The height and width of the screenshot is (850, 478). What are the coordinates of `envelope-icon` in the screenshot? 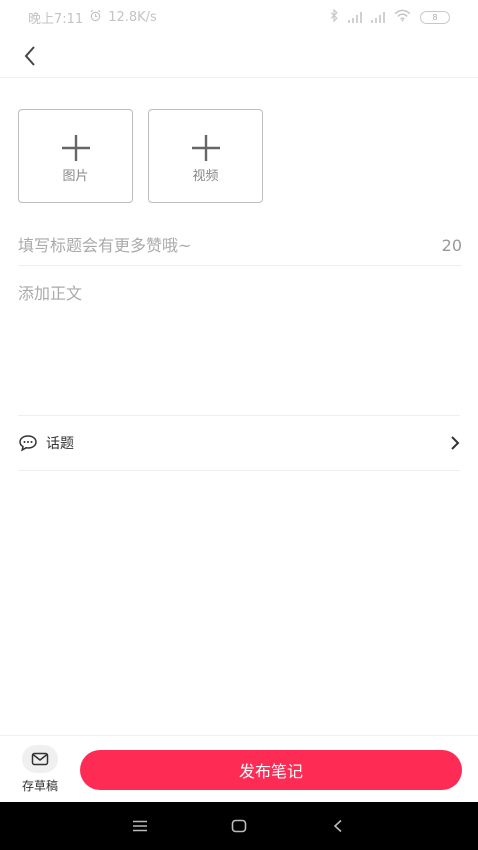 It's located at (40, 759).